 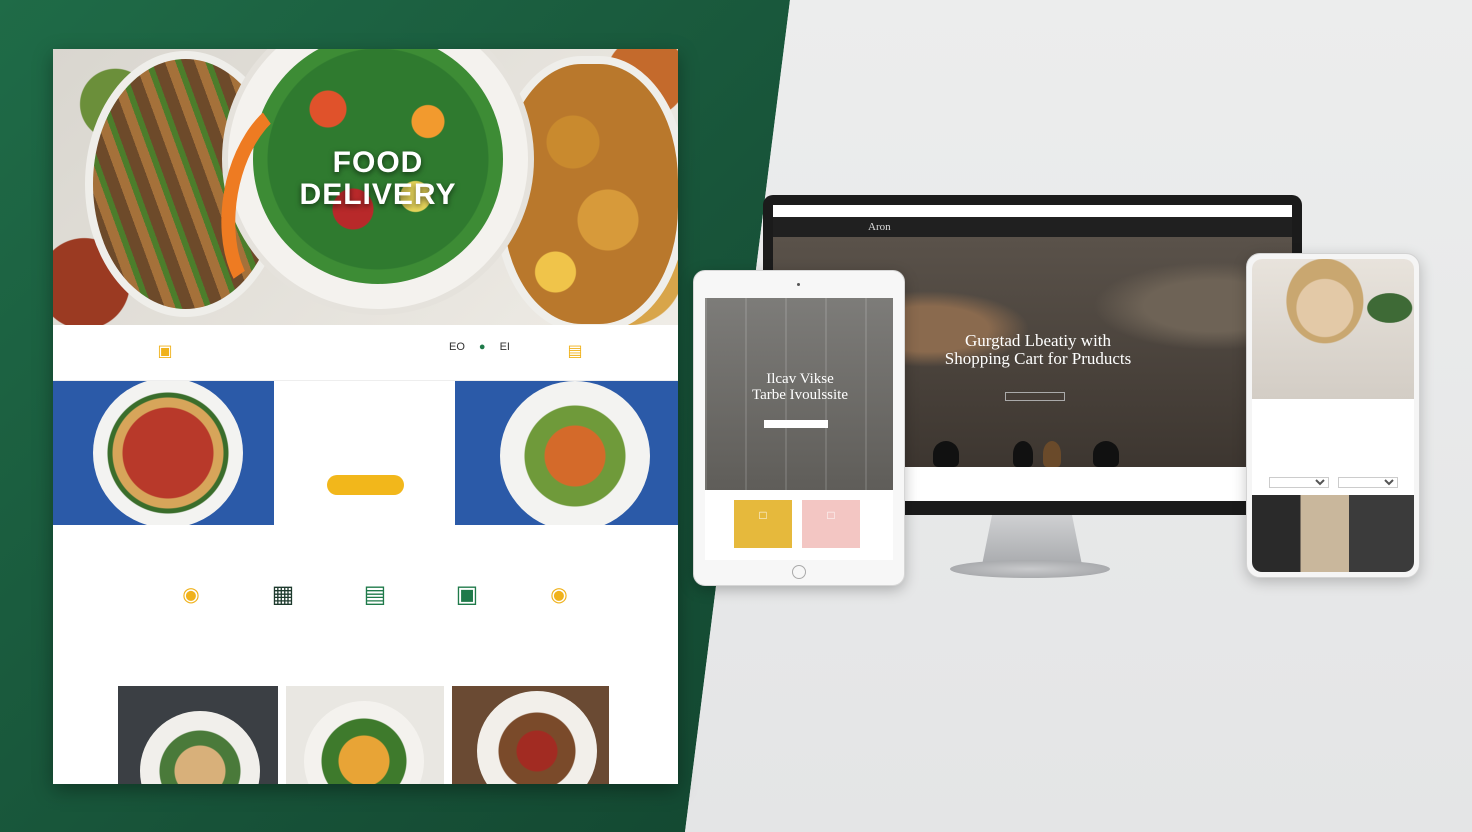 What do you see at coordinates (799, 572) in the screenshot?
I see `tablet-home-button` at bounding box center [799, 572].